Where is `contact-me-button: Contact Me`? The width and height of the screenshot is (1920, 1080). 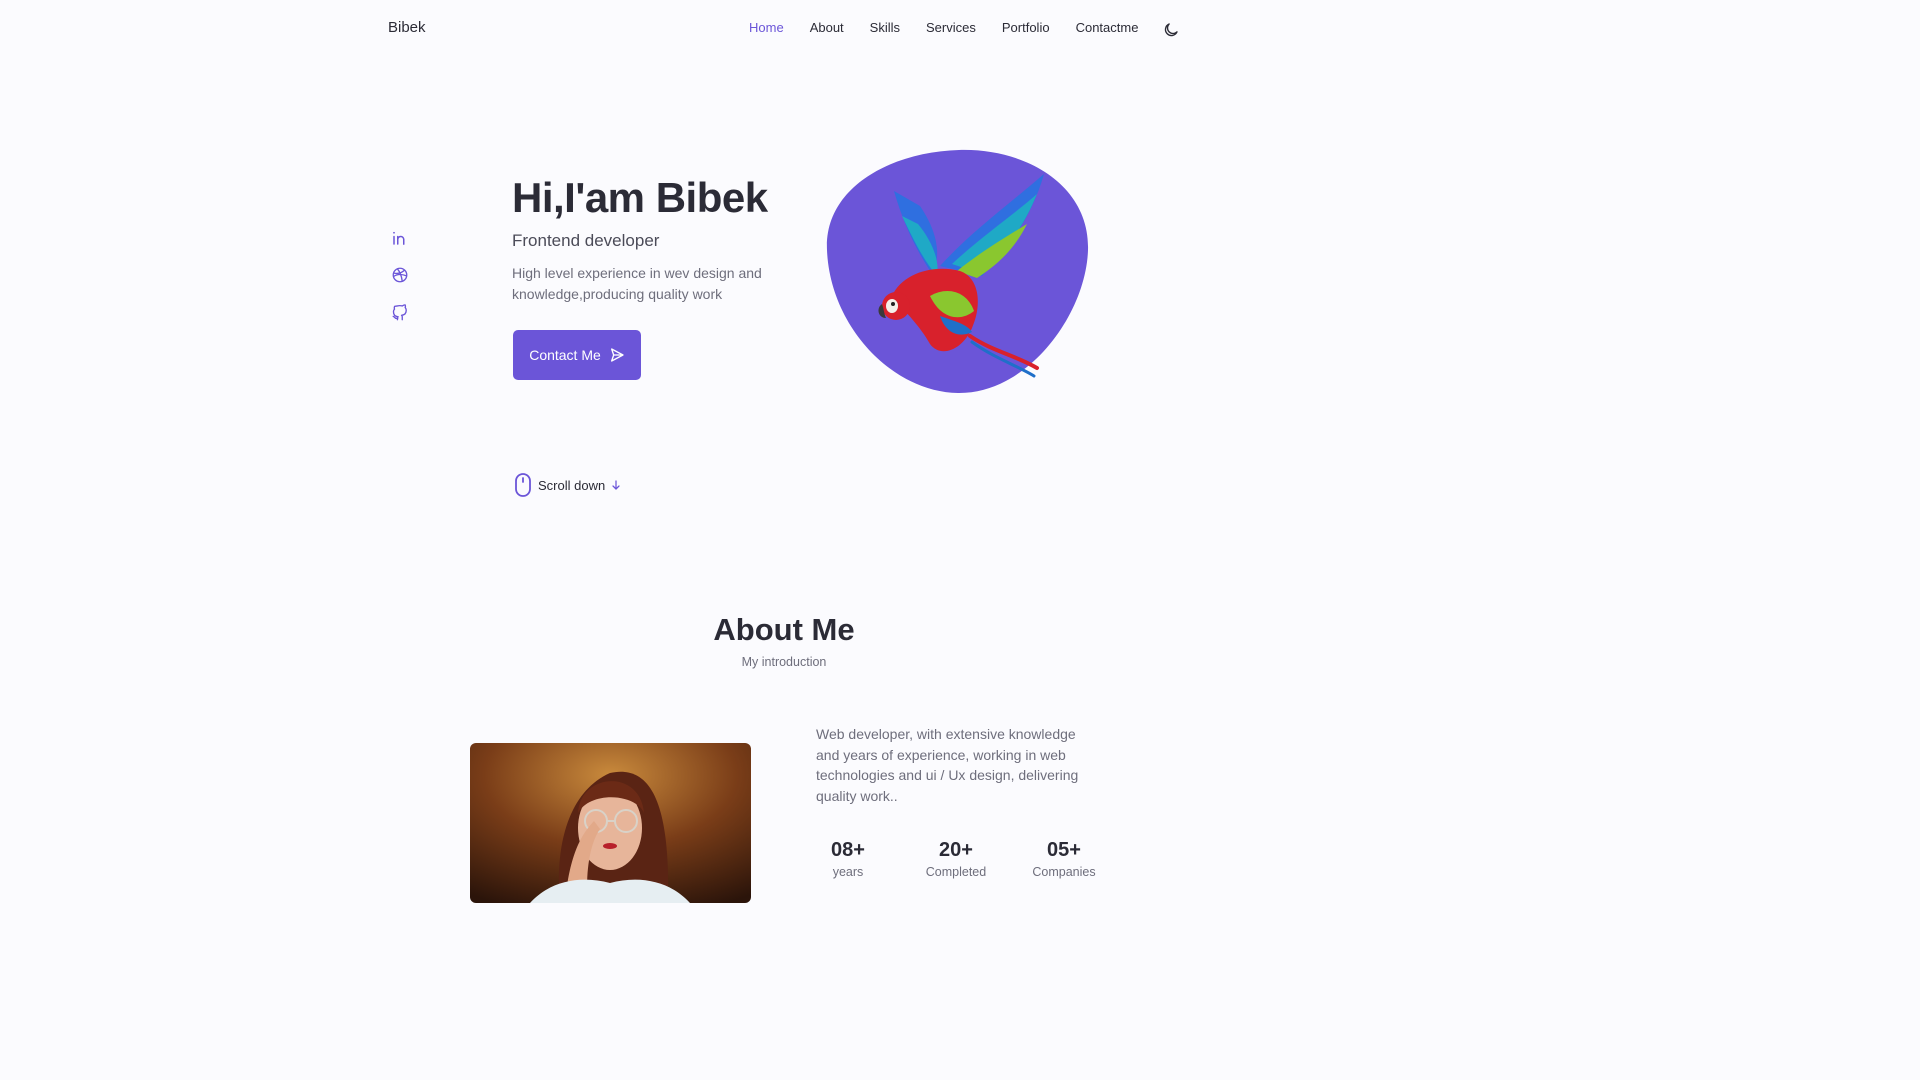
contact-me-button: Contact Me is located at coordinates (577, 355).